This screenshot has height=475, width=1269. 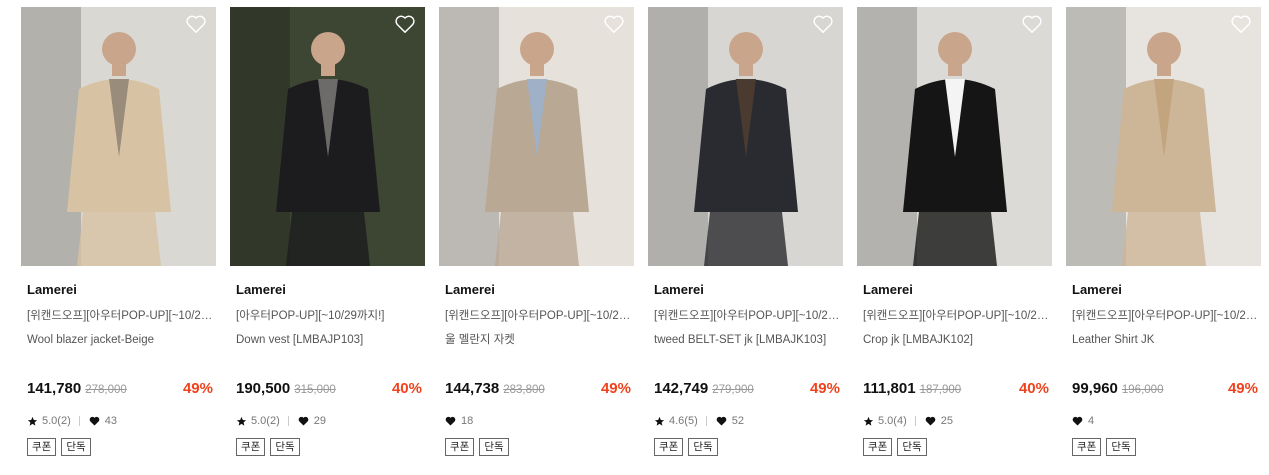 I want to click on sale-price: 99,960, so click(x=1095, y=388).